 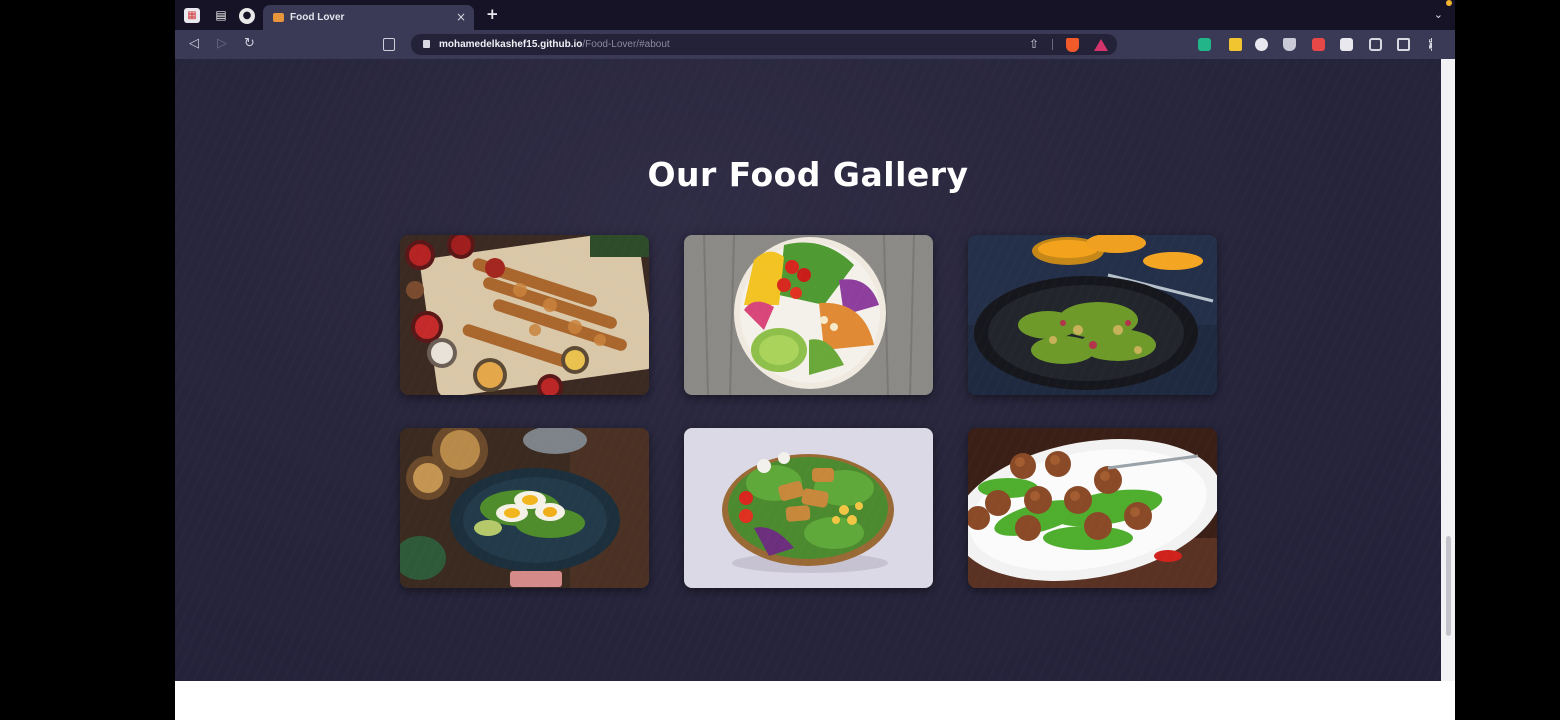 What do you see at coordinates (221, 15) in the screenshot?
I see `document-icon: ▤` at bounding box center [221, 15].